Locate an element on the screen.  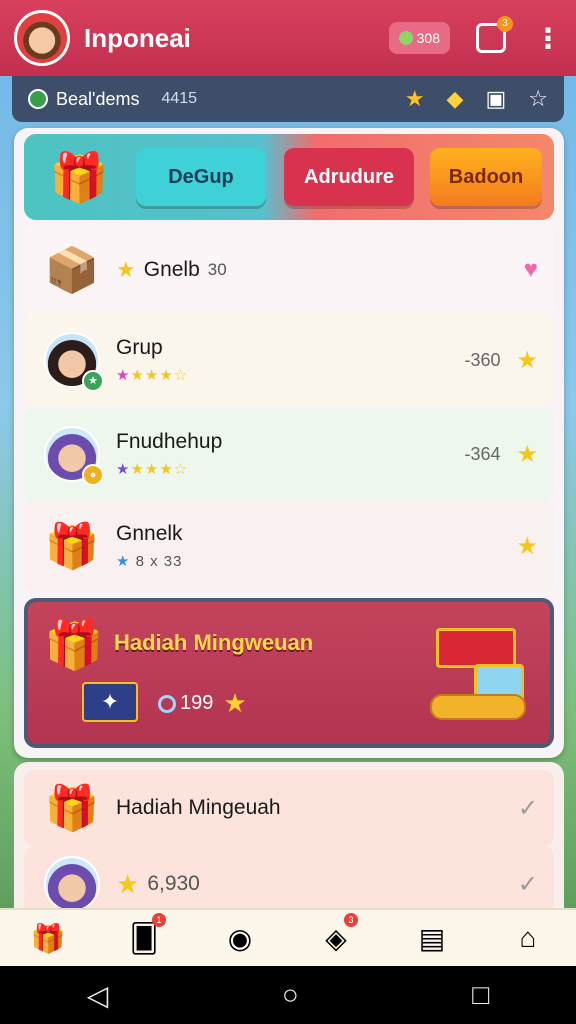
player-avatar is located at coordinates (72, 884).